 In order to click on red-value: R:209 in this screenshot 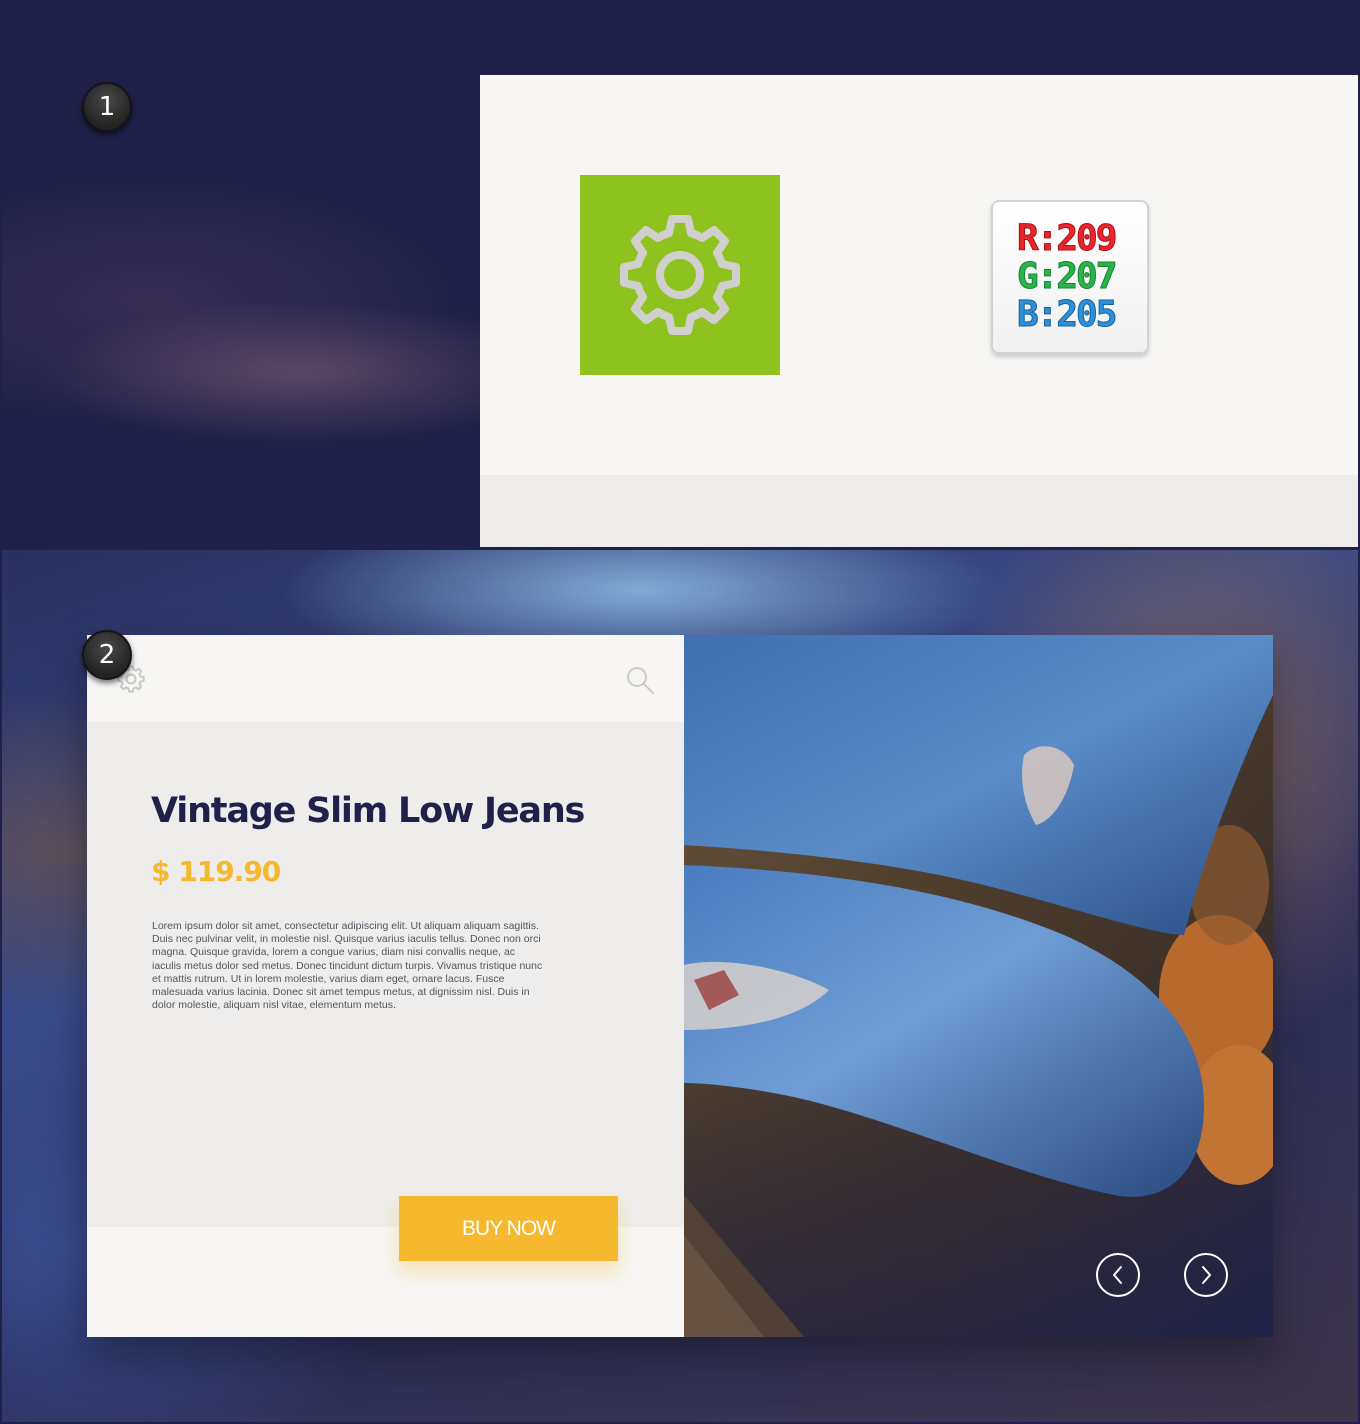, I will do `click(1067, 238)`.